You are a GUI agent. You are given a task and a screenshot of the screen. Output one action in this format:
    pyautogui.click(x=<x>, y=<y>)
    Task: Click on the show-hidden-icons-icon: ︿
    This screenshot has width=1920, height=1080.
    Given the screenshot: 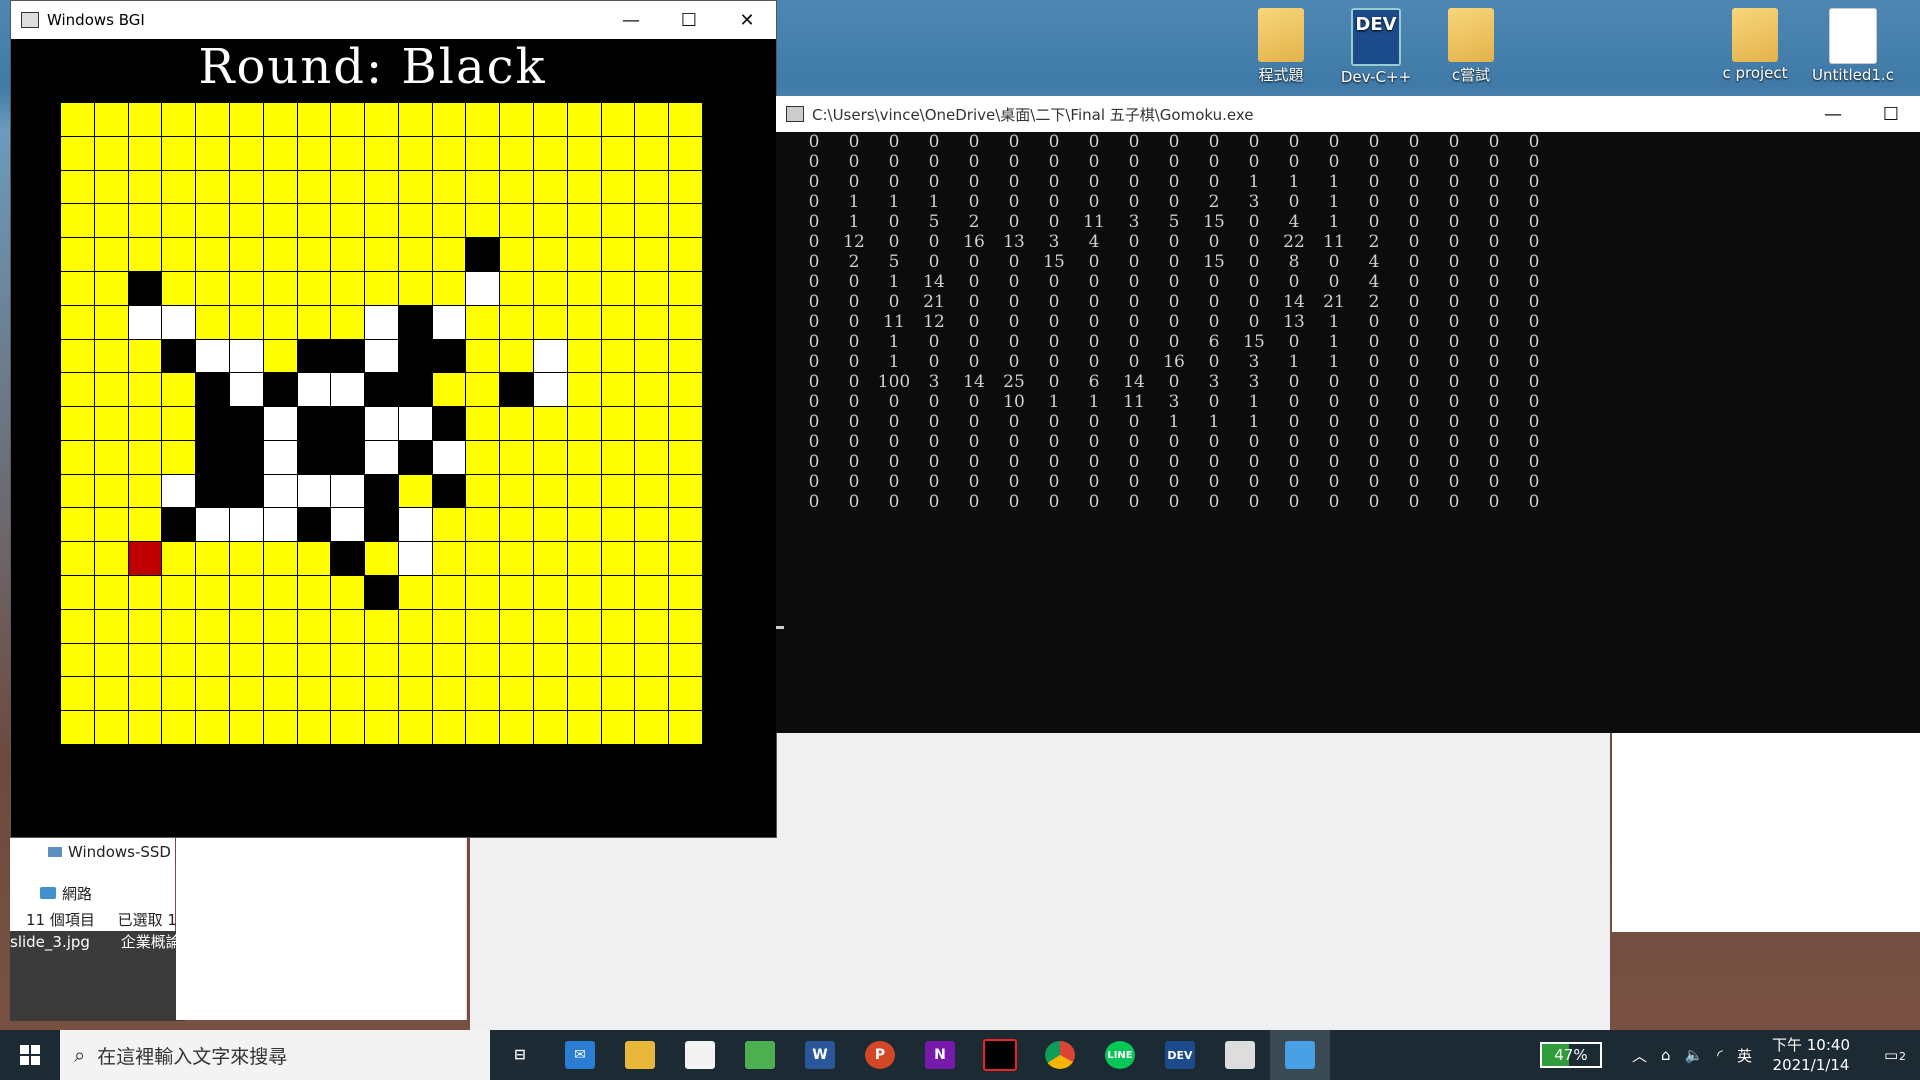 What is the action you would take?
    pyautogui.click(x=1639, y=1055)
    